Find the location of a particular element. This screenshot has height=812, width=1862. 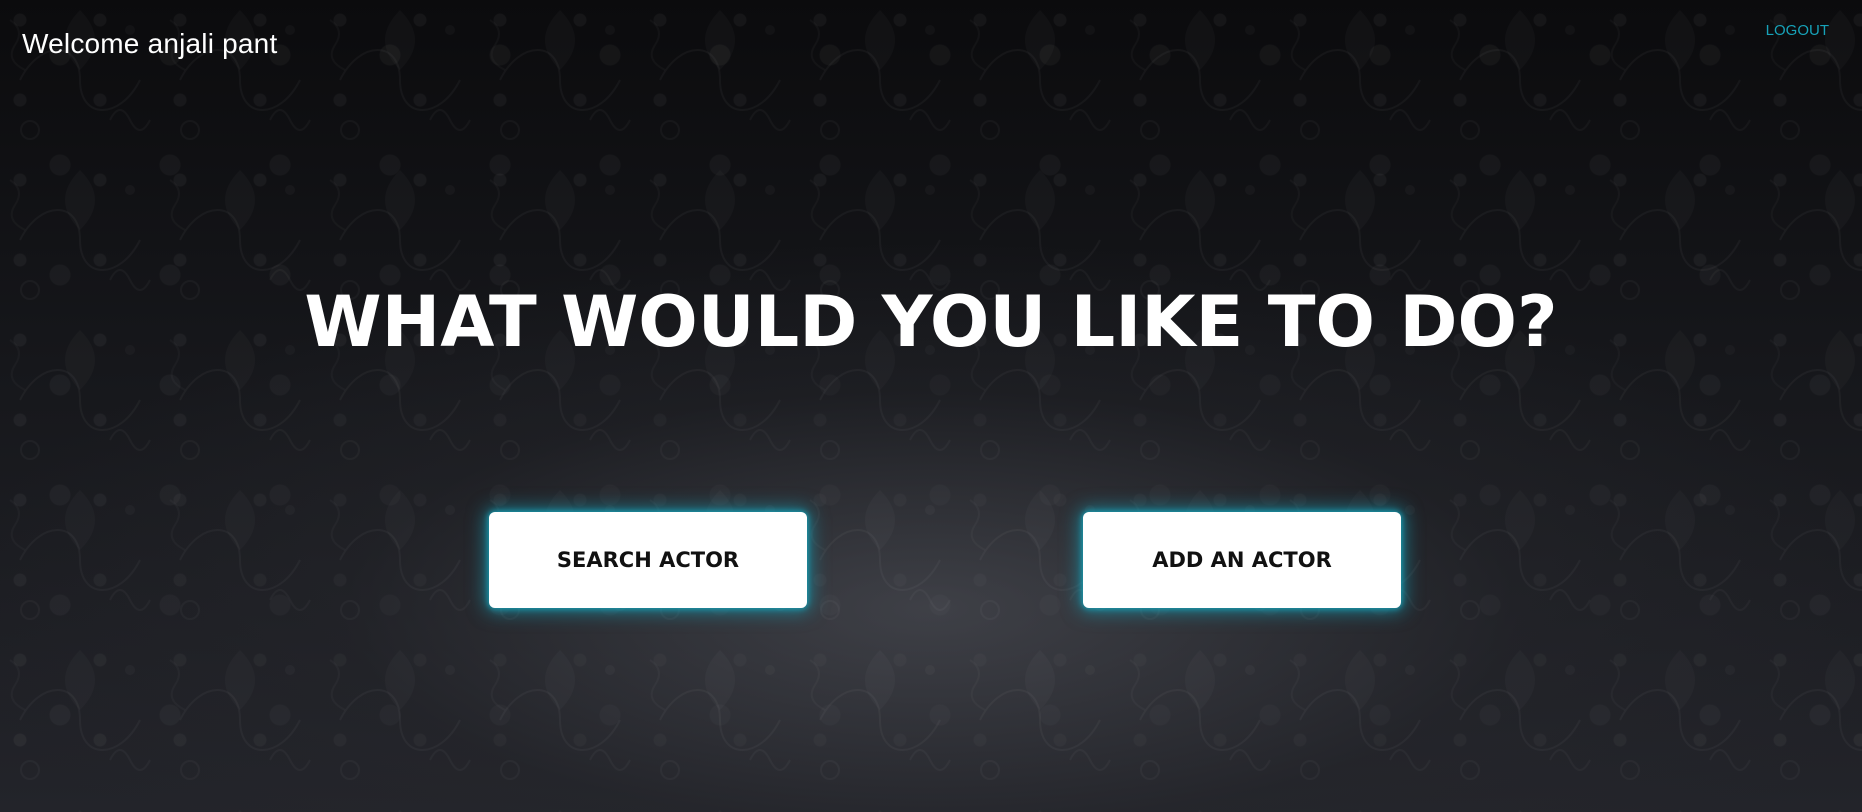

search-actor-button: SEARCH ACTOR is located at coordinates (648, 560).